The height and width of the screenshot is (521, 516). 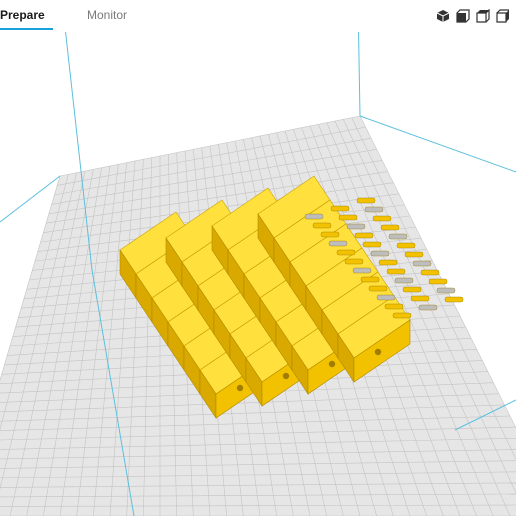 I want to click on tab-monitor-label: Monitor, so click(x=107, y=15).